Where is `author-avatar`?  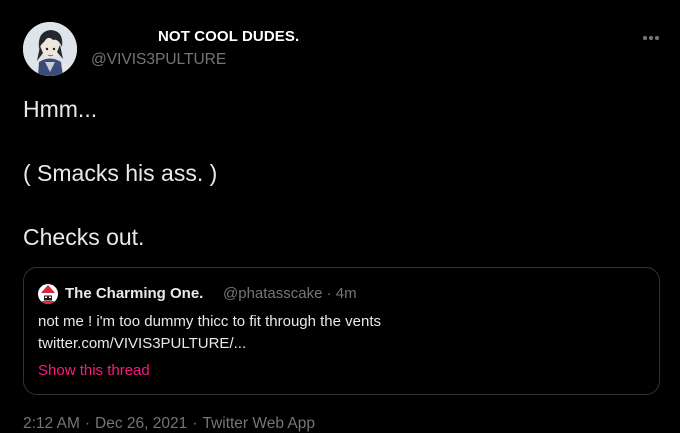
author-avatar is located at coordinates (50, 49).